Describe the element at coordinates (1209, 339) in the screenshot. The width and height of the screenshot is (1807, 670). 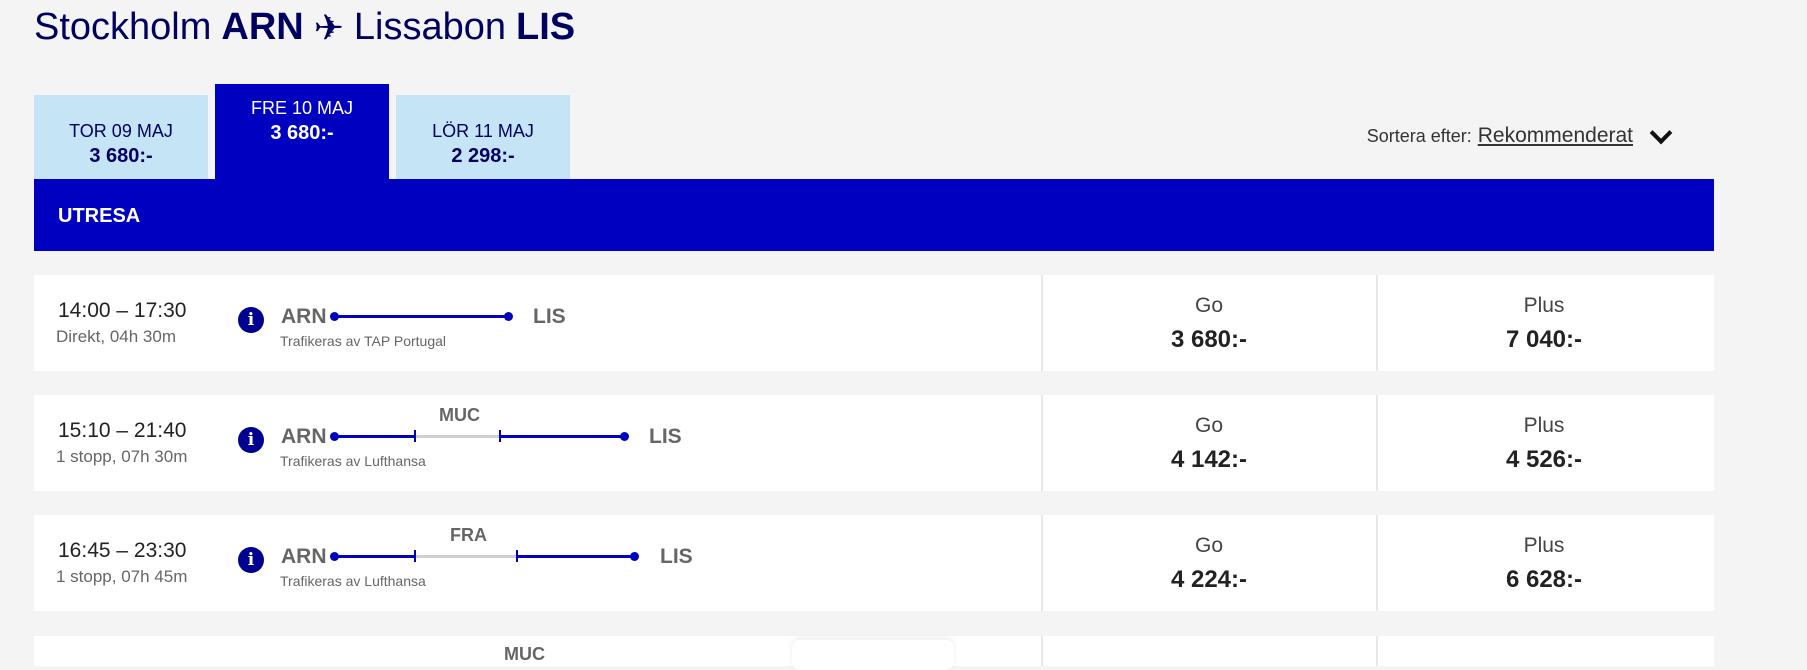
I see `fare-price: 3 680:-` at that location.